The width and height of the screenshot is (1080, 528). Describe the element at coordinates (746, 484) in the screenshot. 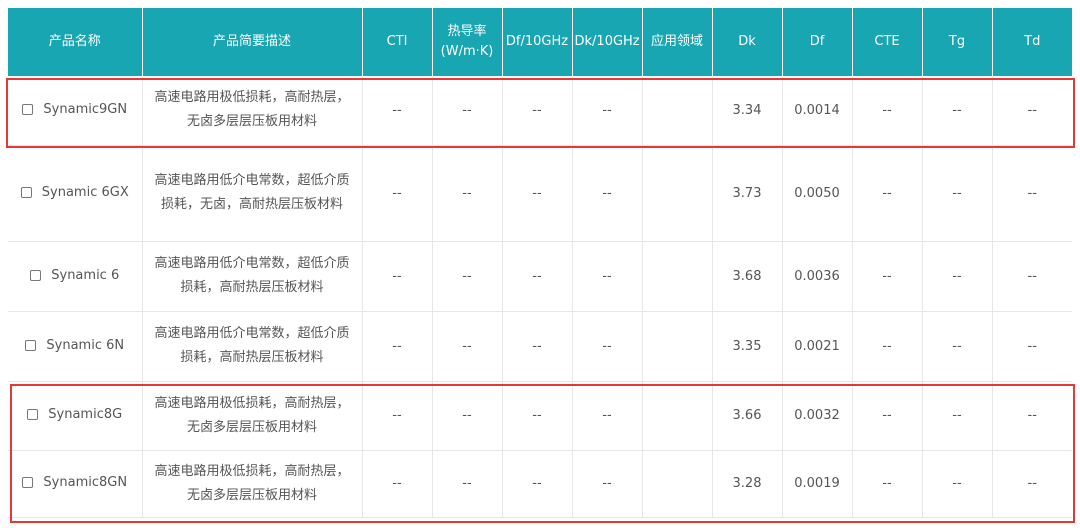

I see `dk-value: 3.28` at that location.